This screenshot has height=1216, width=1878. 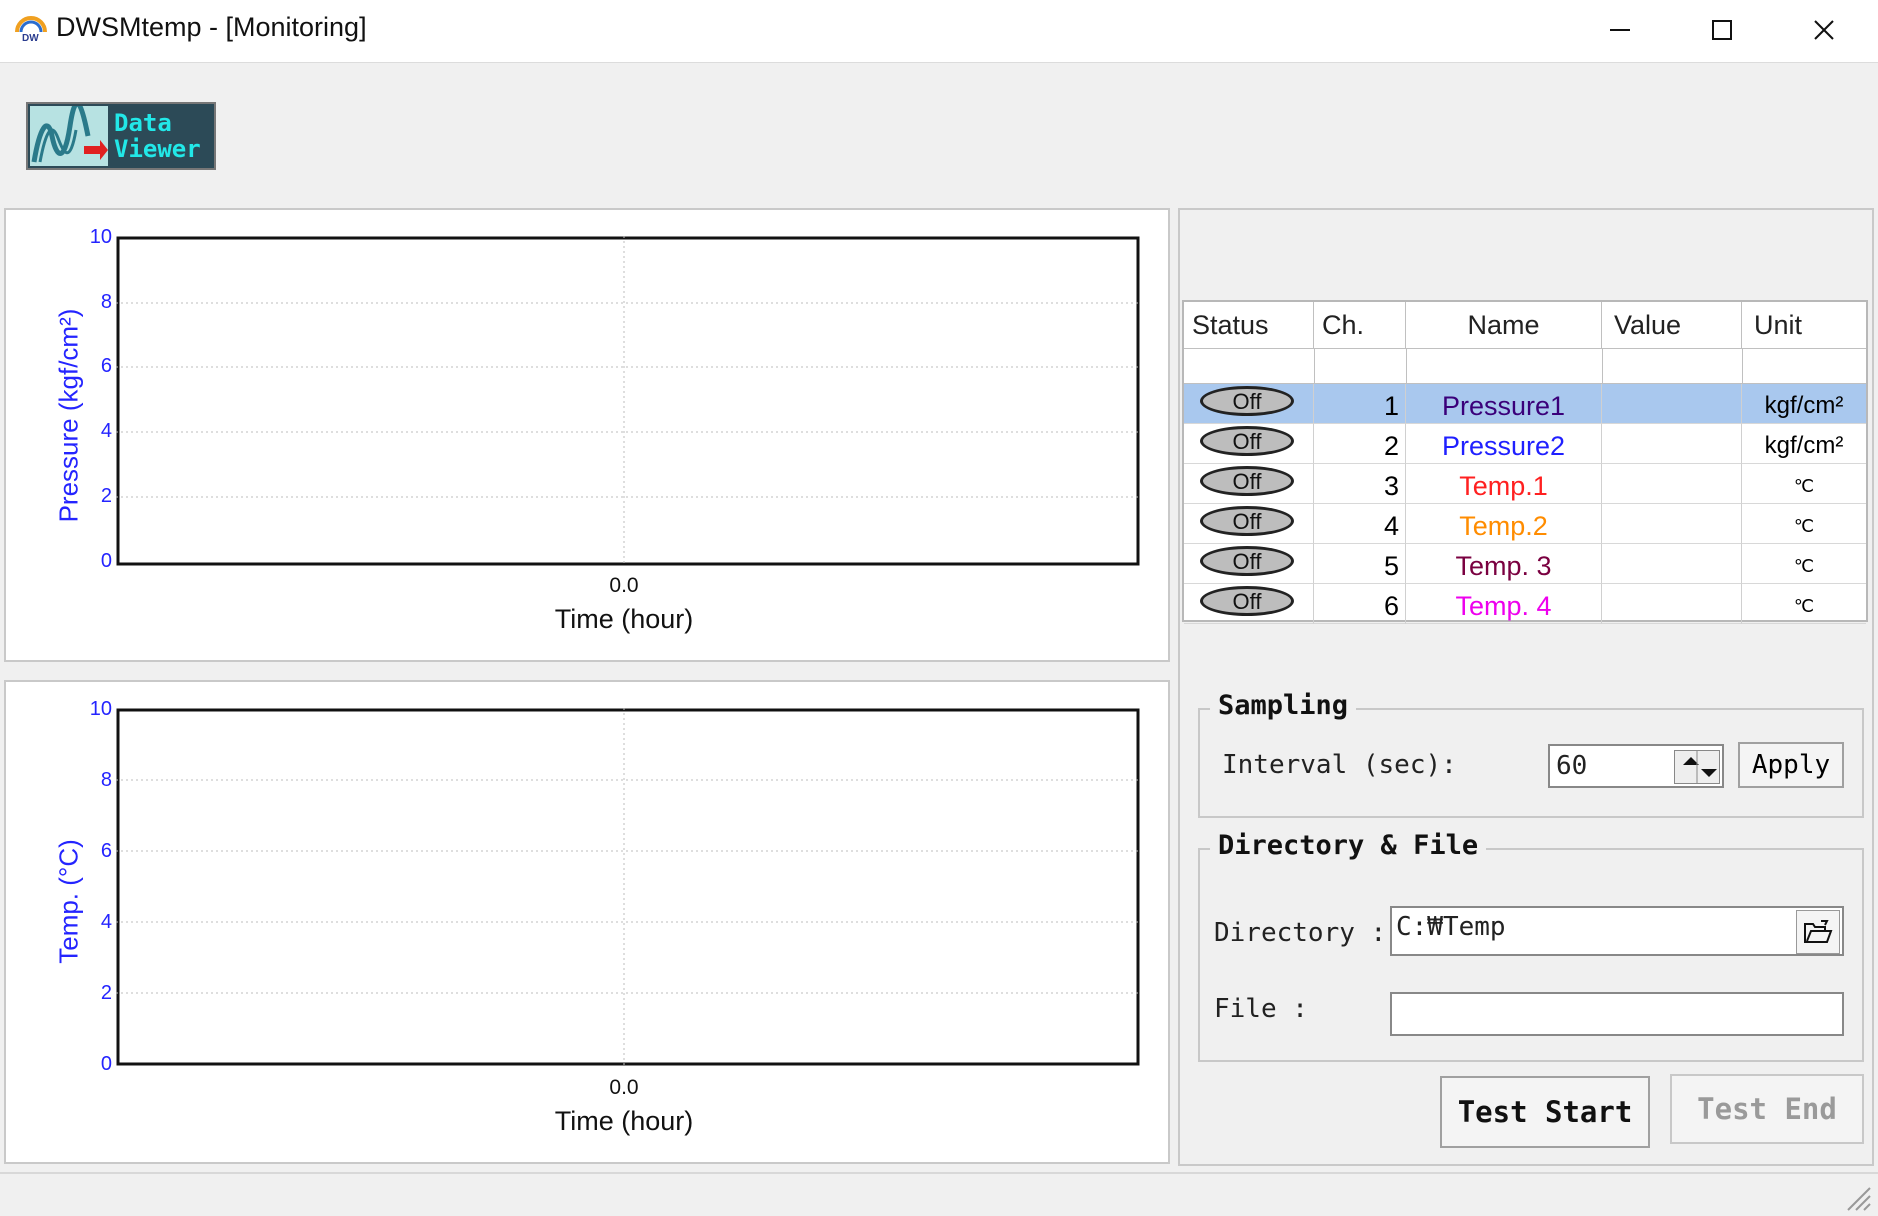 I want to click on svg-text: DW, so click(x=30, y=38).